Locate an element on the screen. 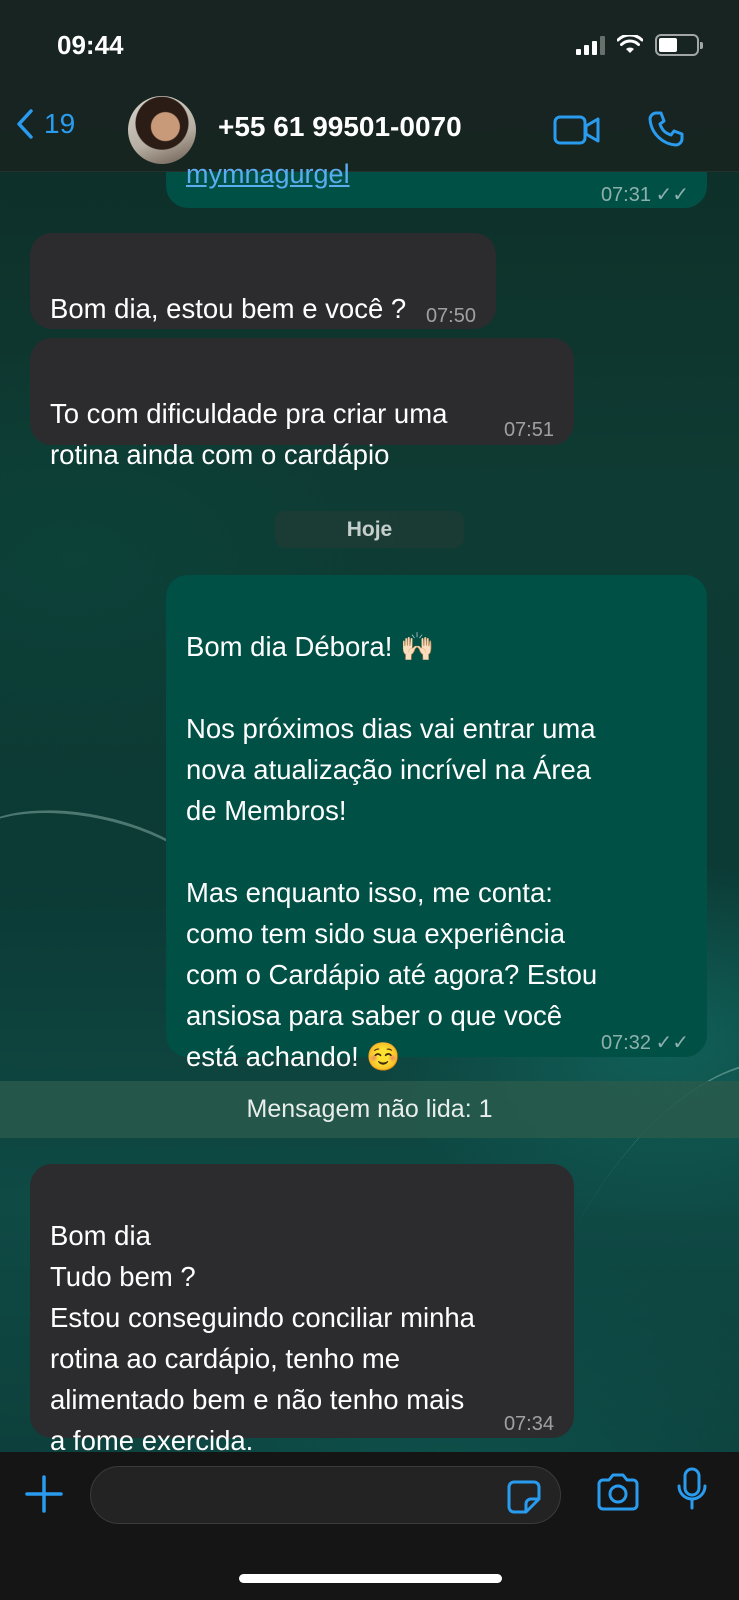 This screenshot has width=739, height=1600. message-link: mymnagurgel is located at coordinates (268, 174).